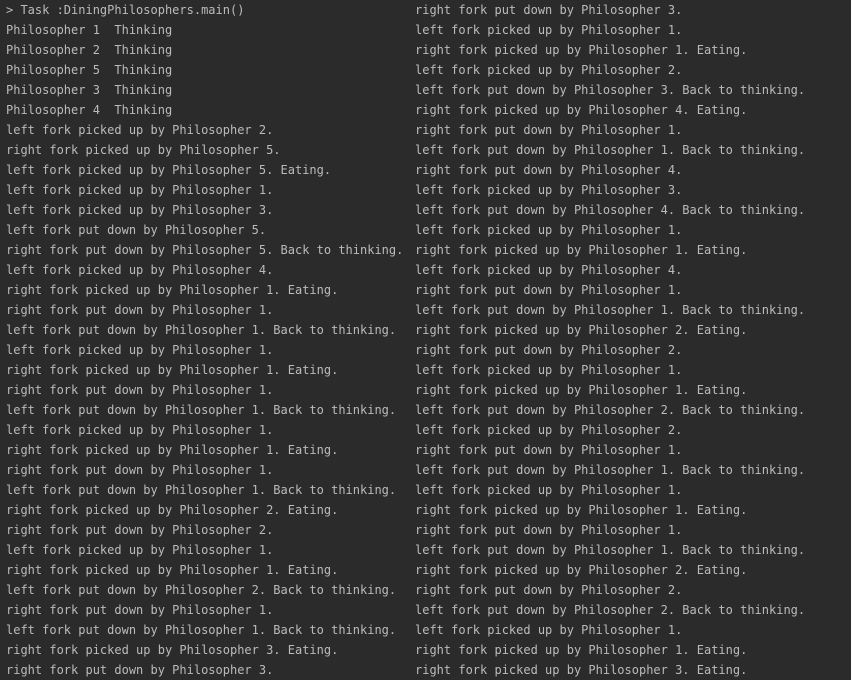 This screenshot has width=851, height=680. What do you see at coordinates (125, 10) in the screenshot?
I see `task-header-line: > Task :DiningPhilosophers.main()` at bounding box center [125, 10].